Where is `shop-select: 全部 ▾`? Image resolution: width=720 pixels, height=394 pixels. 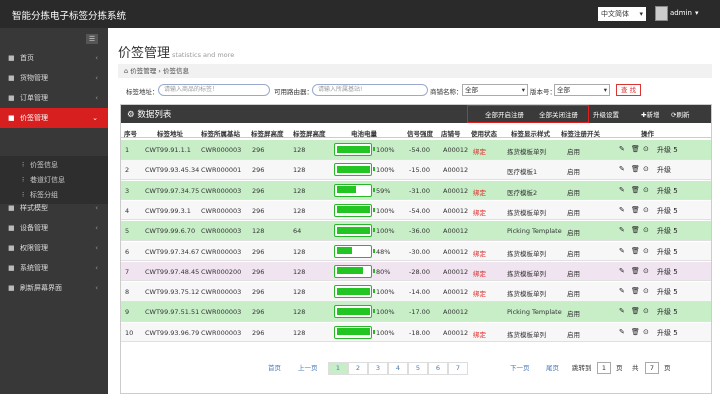 shop-select: 全部 ▾ is located at coordinates (495, 90).